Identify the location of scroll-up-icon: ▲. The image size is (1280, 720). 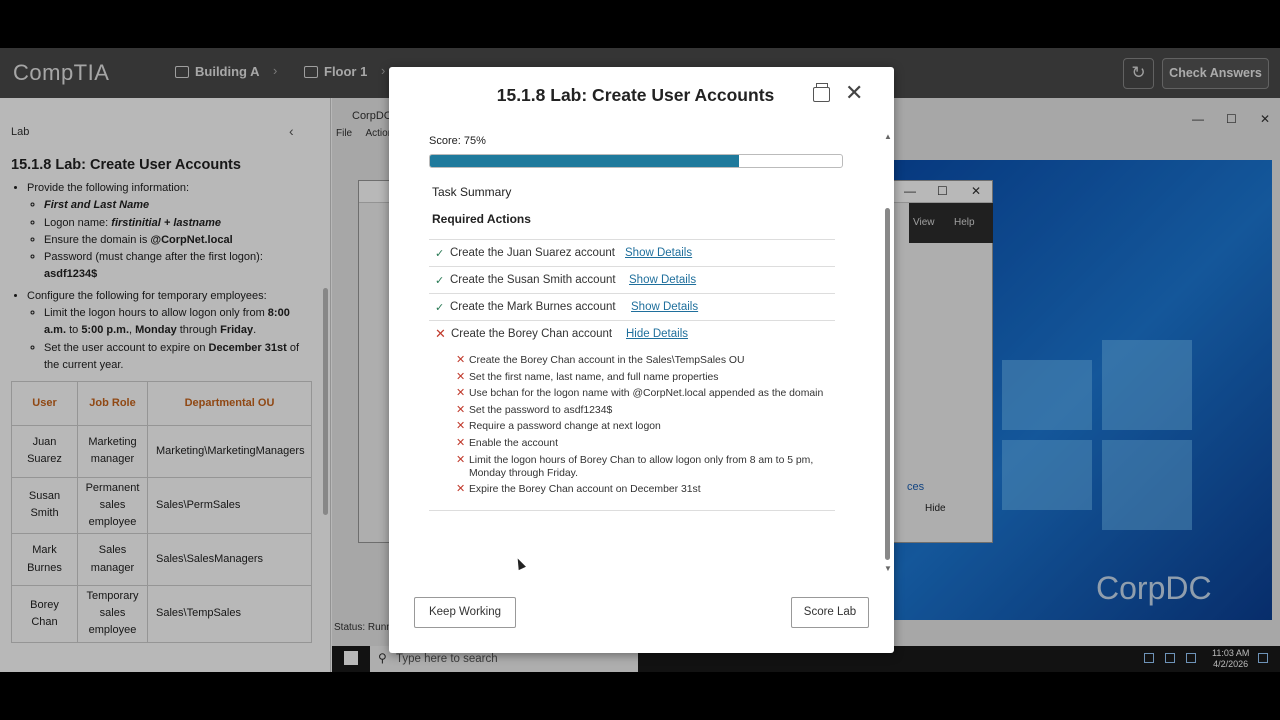
(888, 136).